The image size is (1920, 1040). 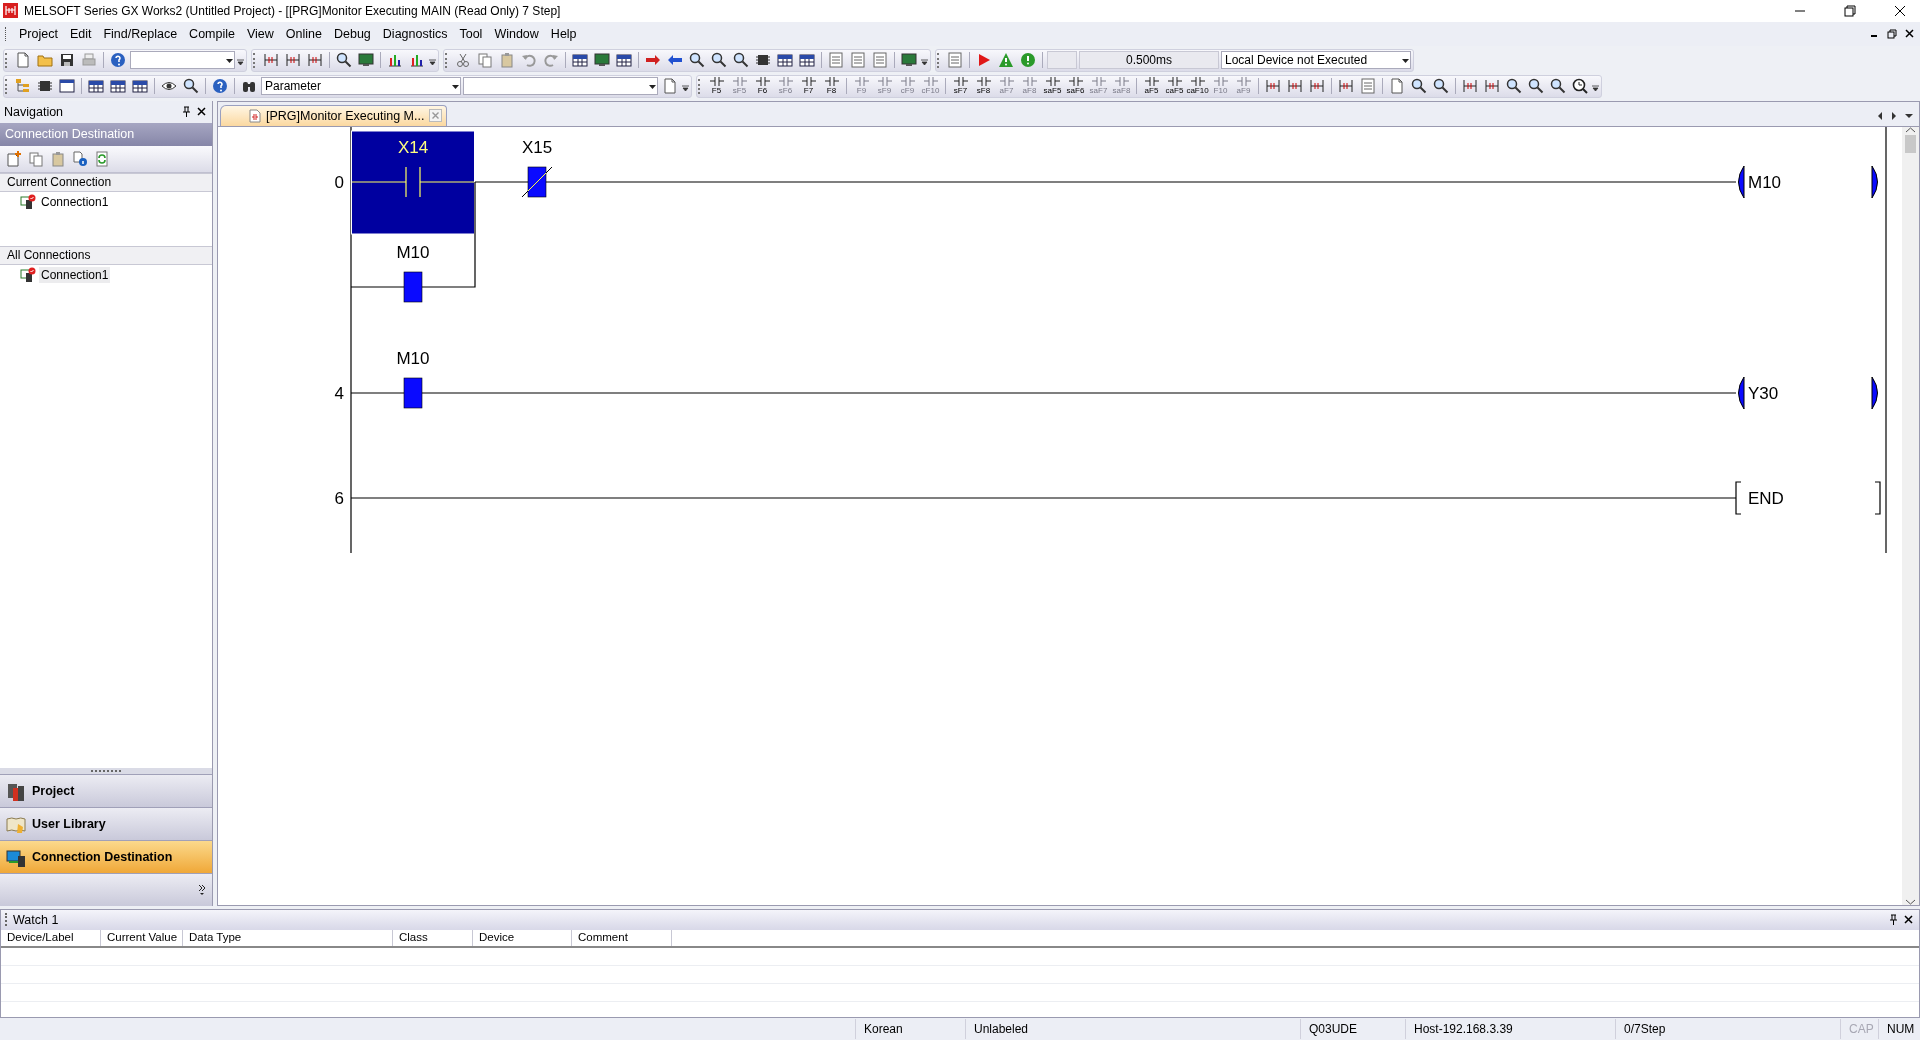 What do you see at coordinates (622, 937) in the screenshot?
I see `column-header: Comment` at bounding box center [622, 937].